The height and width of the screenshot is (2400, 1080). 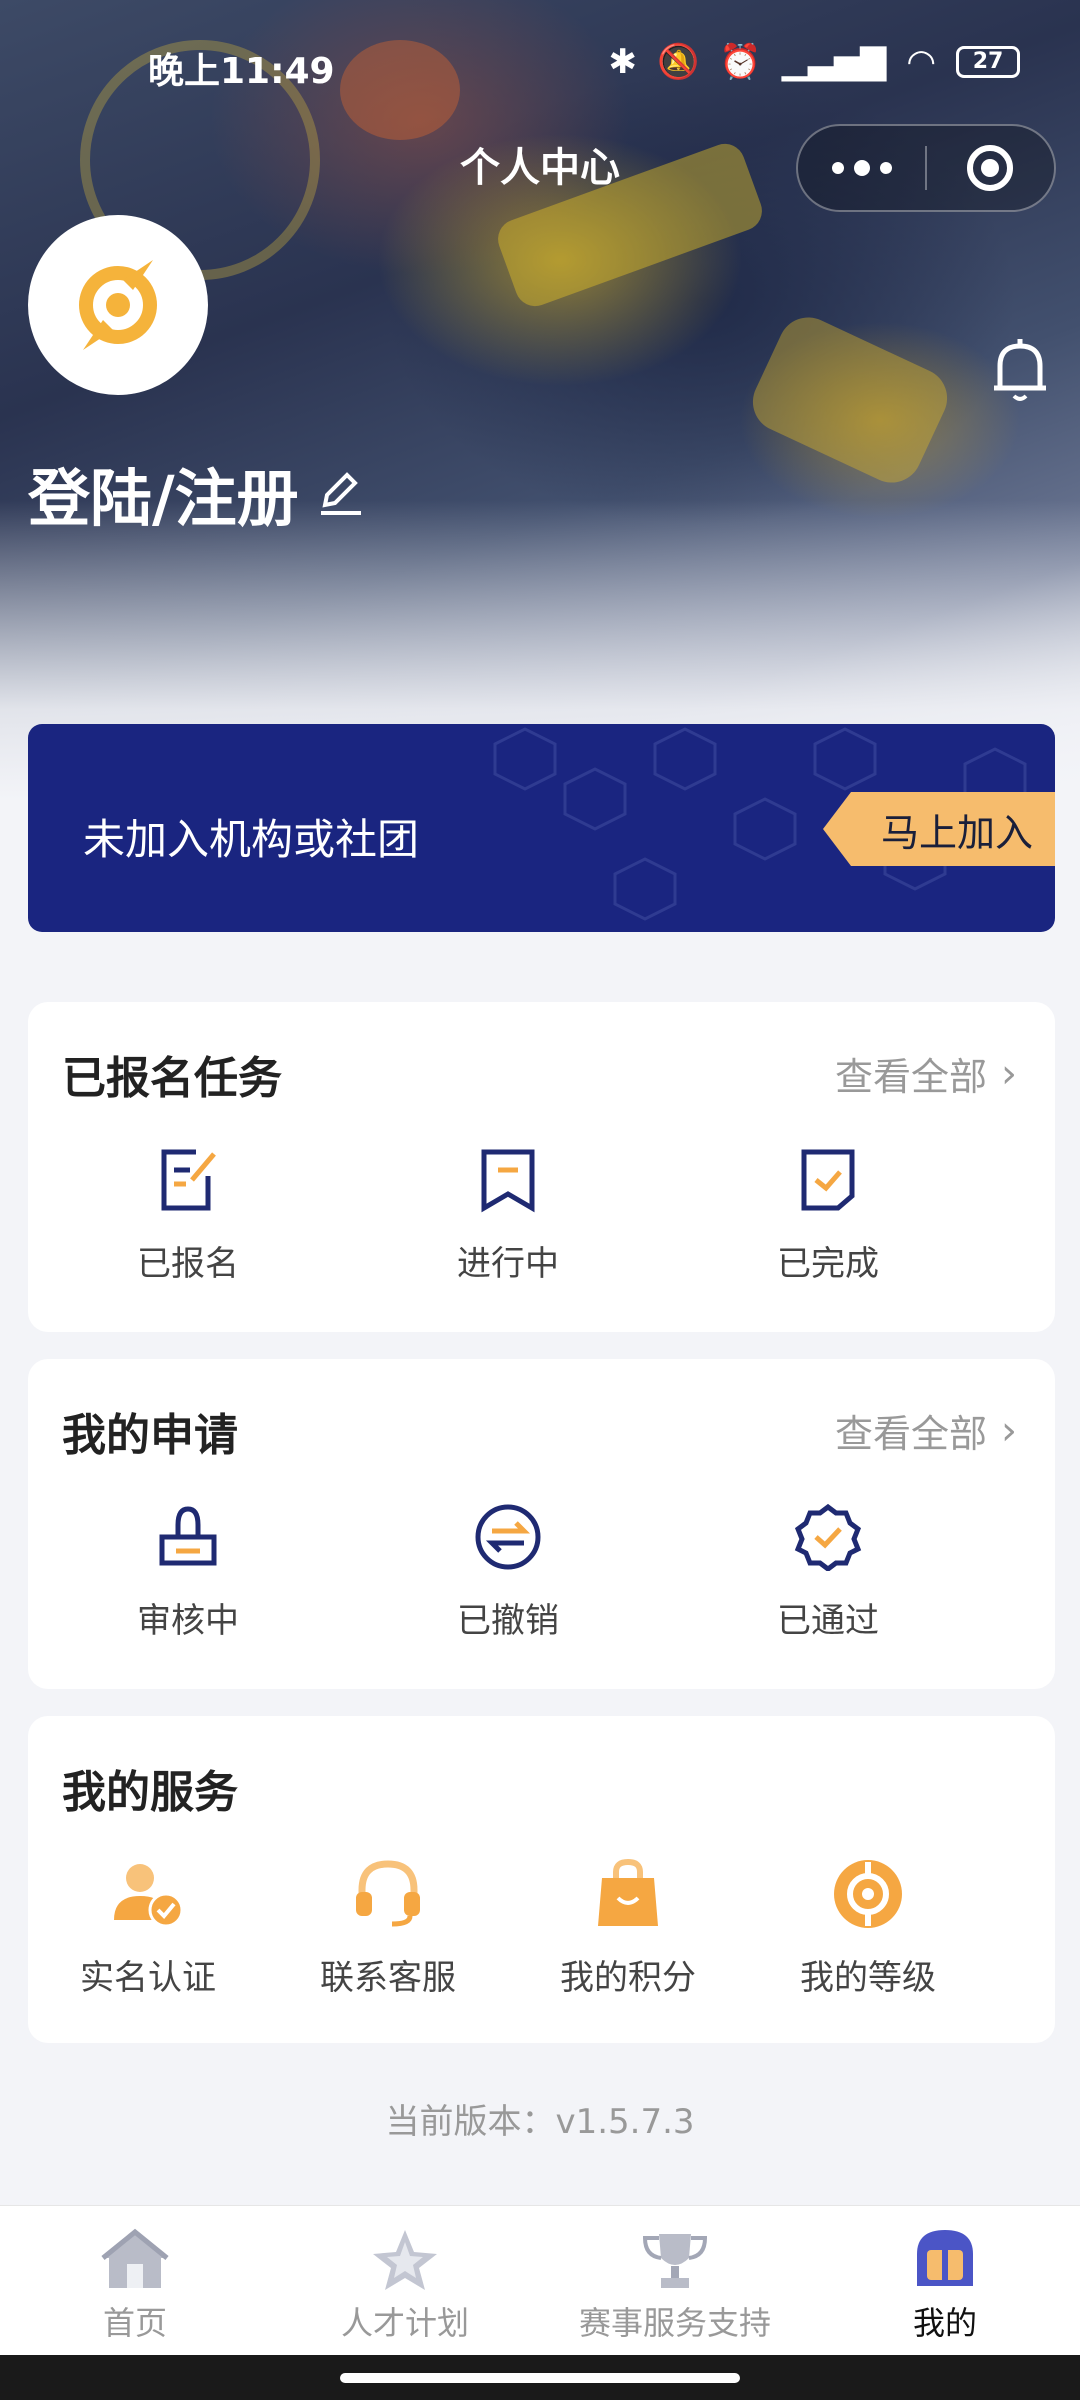 What do you see at coordinates (404, 2323) in the screenshot?
I see `tab-label: 人才计划` at bounding box center [404, 2323].